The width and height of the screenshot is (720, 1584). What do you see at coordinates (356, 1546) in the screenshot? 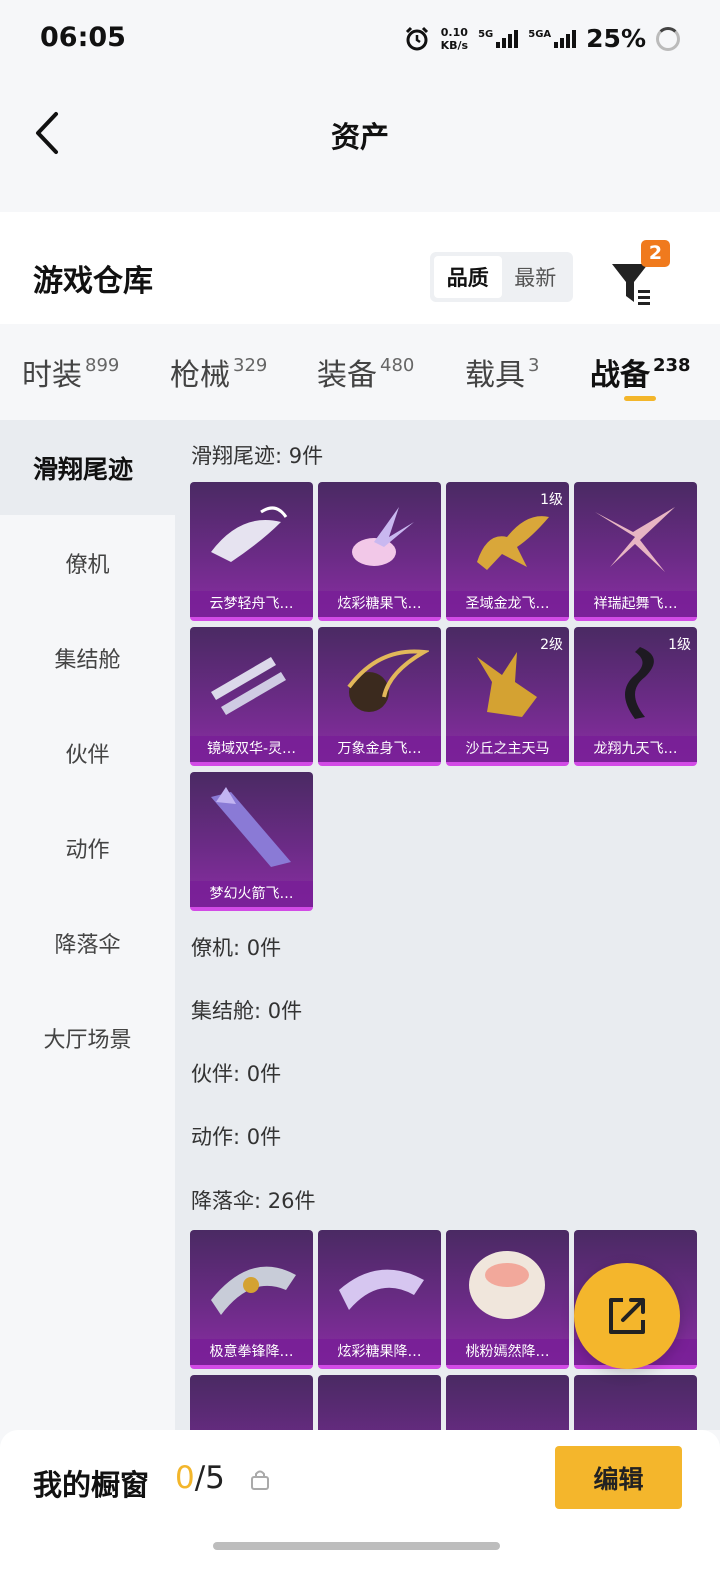
I see `home-indicator` at bounding box center [356, 1546].